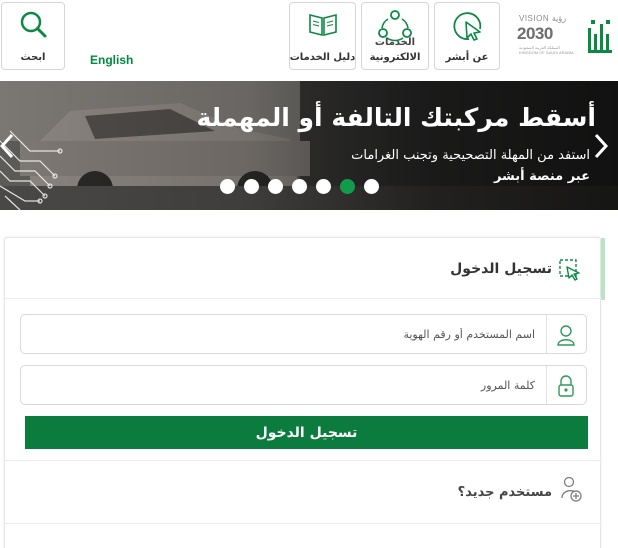 Image resolution: width=618 pixels, height=548 pixels. I want to click on search-label: ابحث, so click(33, 57).